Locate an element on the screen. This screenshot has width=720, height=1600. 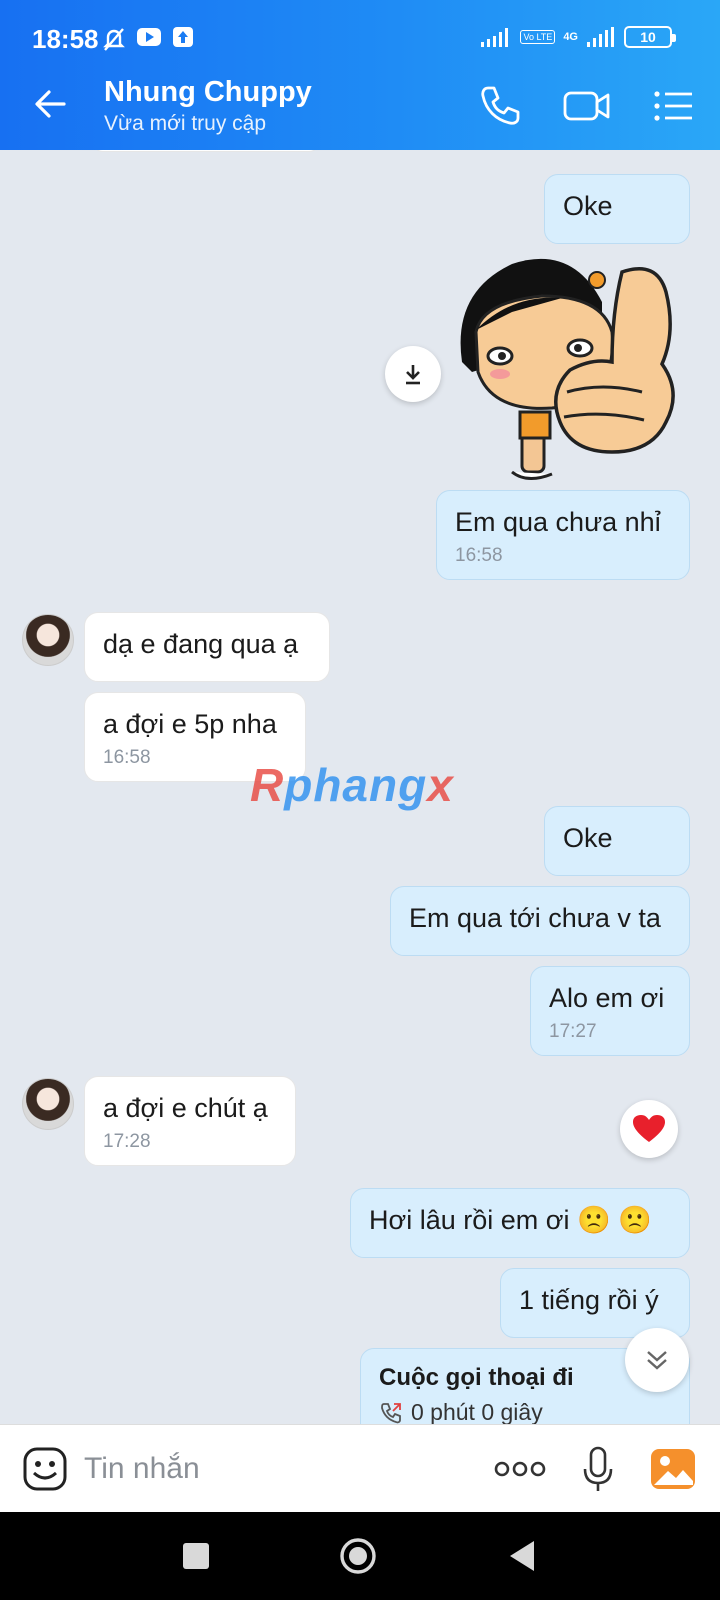
notifications-muted-icon is located at coordinates (114, 39).